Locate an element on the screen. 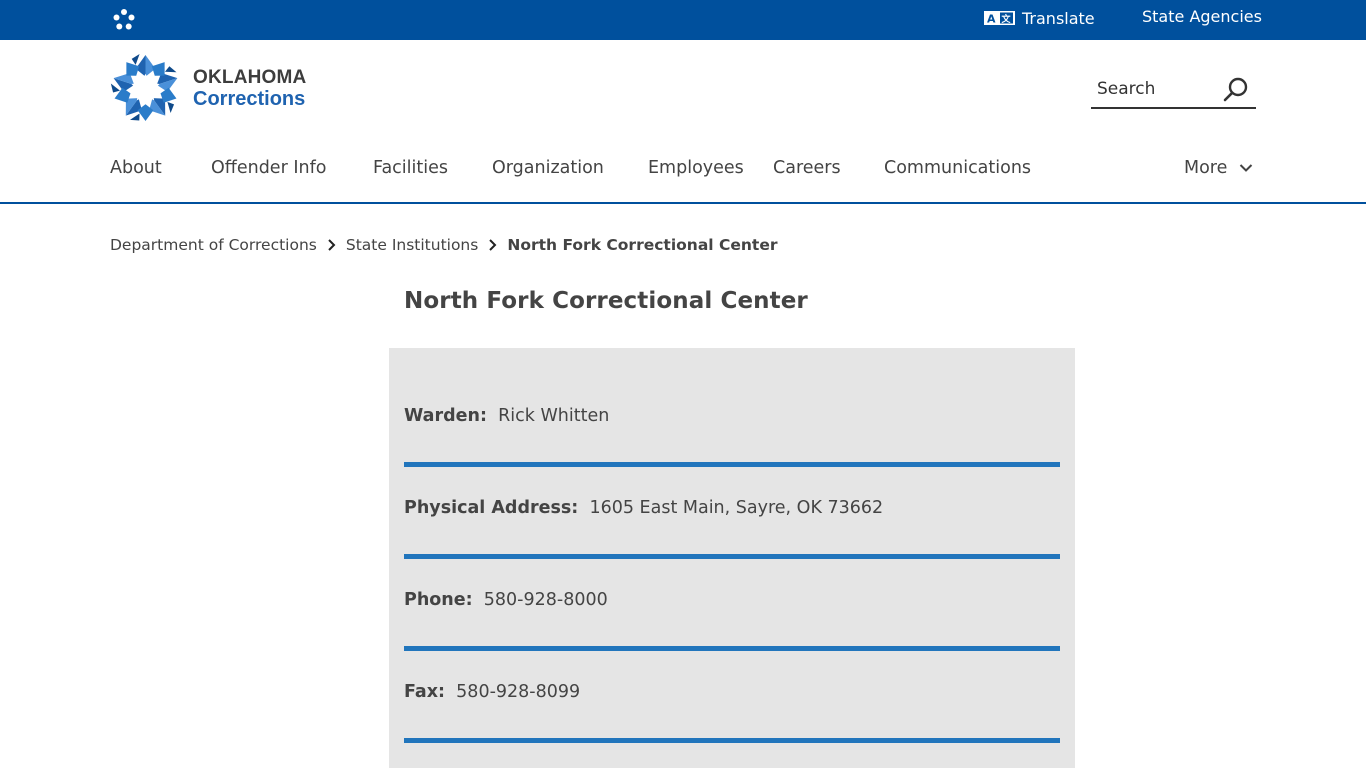 The image size is (1366, 768). info-row-phone: Phone: 580-928-8000 is located at coordinates (732, 620).